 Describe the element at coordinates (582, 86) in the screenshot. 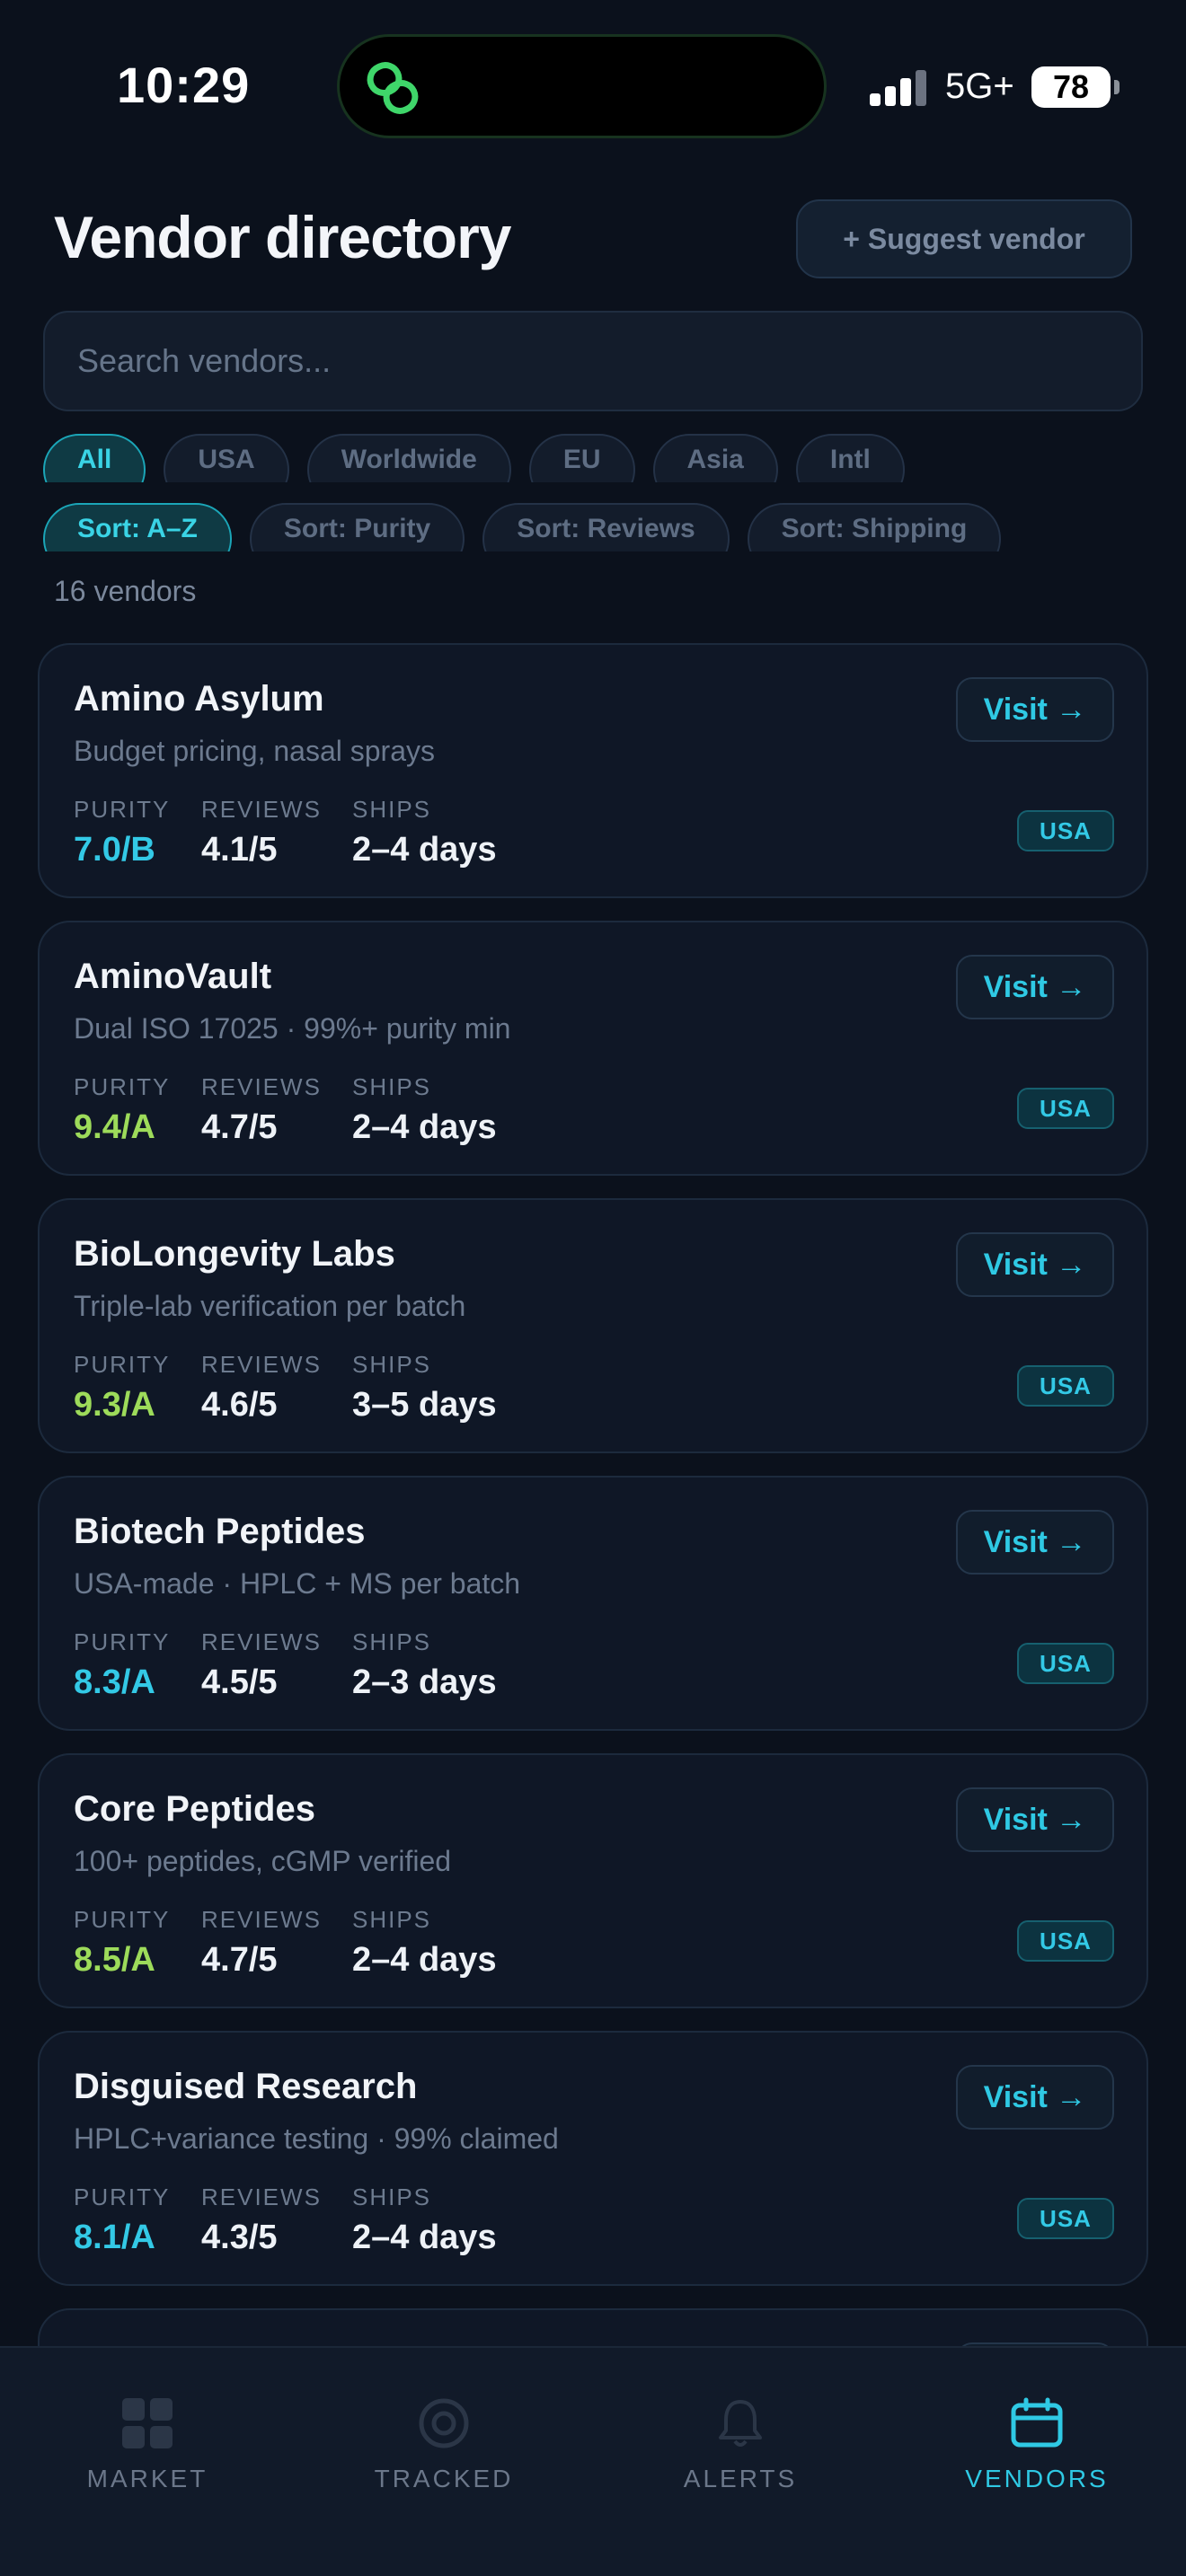

I see `dynamic-island` at that location.